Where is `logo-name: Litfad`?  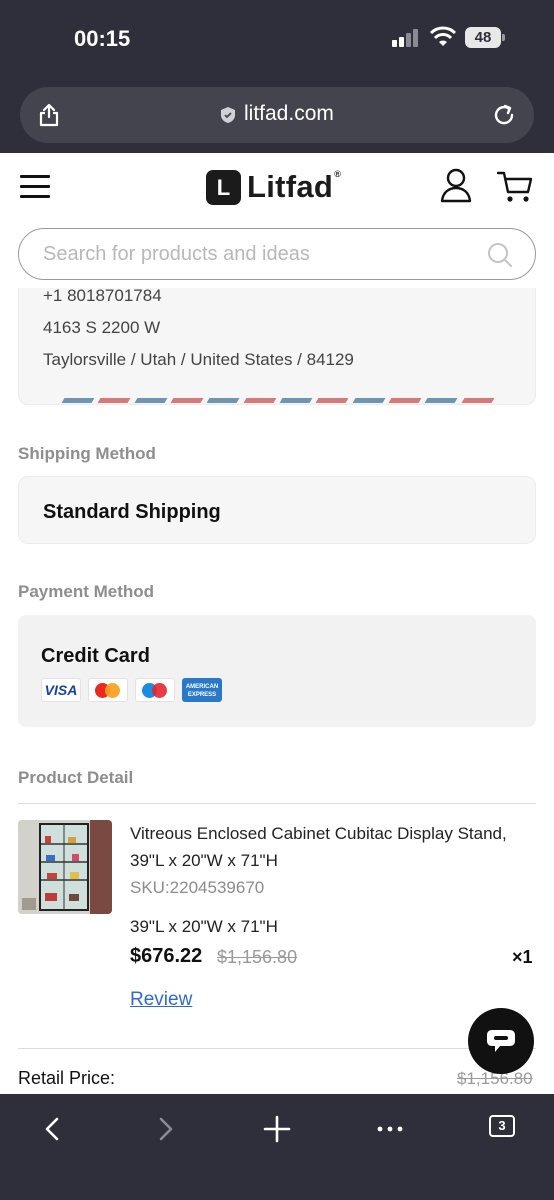
logo-name: Litfad is located at coordinates (290, 186).